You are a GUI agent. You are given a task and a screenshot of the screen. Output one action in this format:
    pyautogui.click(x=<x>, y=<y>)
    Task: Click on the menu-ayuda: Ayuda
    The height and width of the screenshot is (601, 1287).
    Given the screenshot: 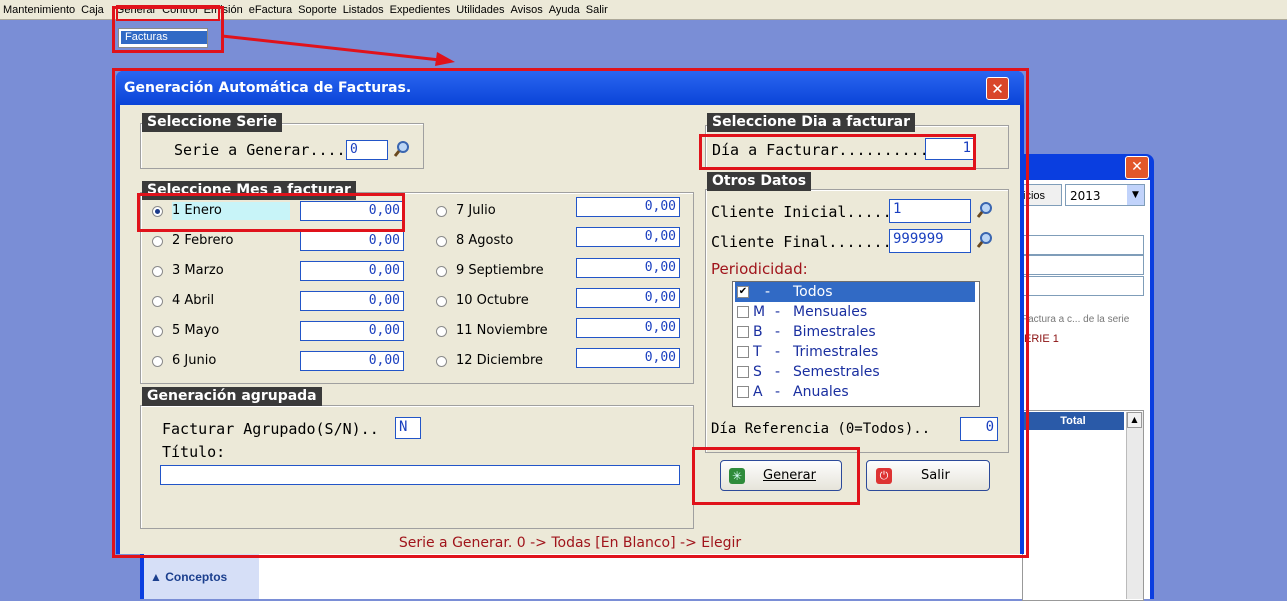 What is the action you would take?
    pyautogui.click(x=564, y=10)
    